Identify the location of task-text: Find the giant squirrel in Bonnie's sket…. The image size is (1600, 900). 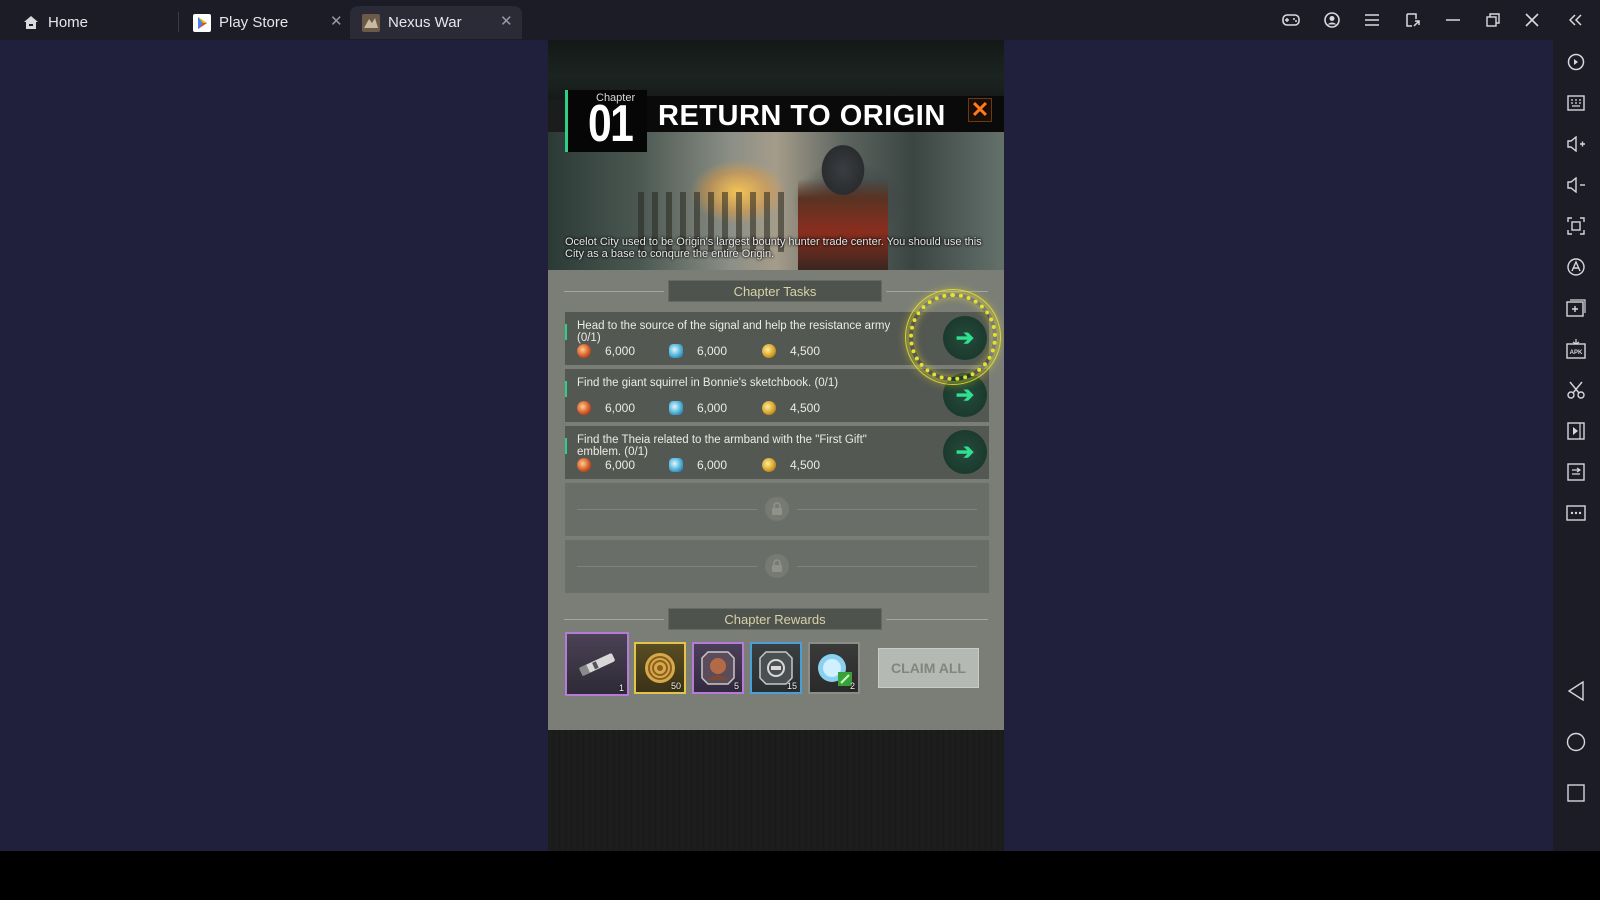
(708, 383).